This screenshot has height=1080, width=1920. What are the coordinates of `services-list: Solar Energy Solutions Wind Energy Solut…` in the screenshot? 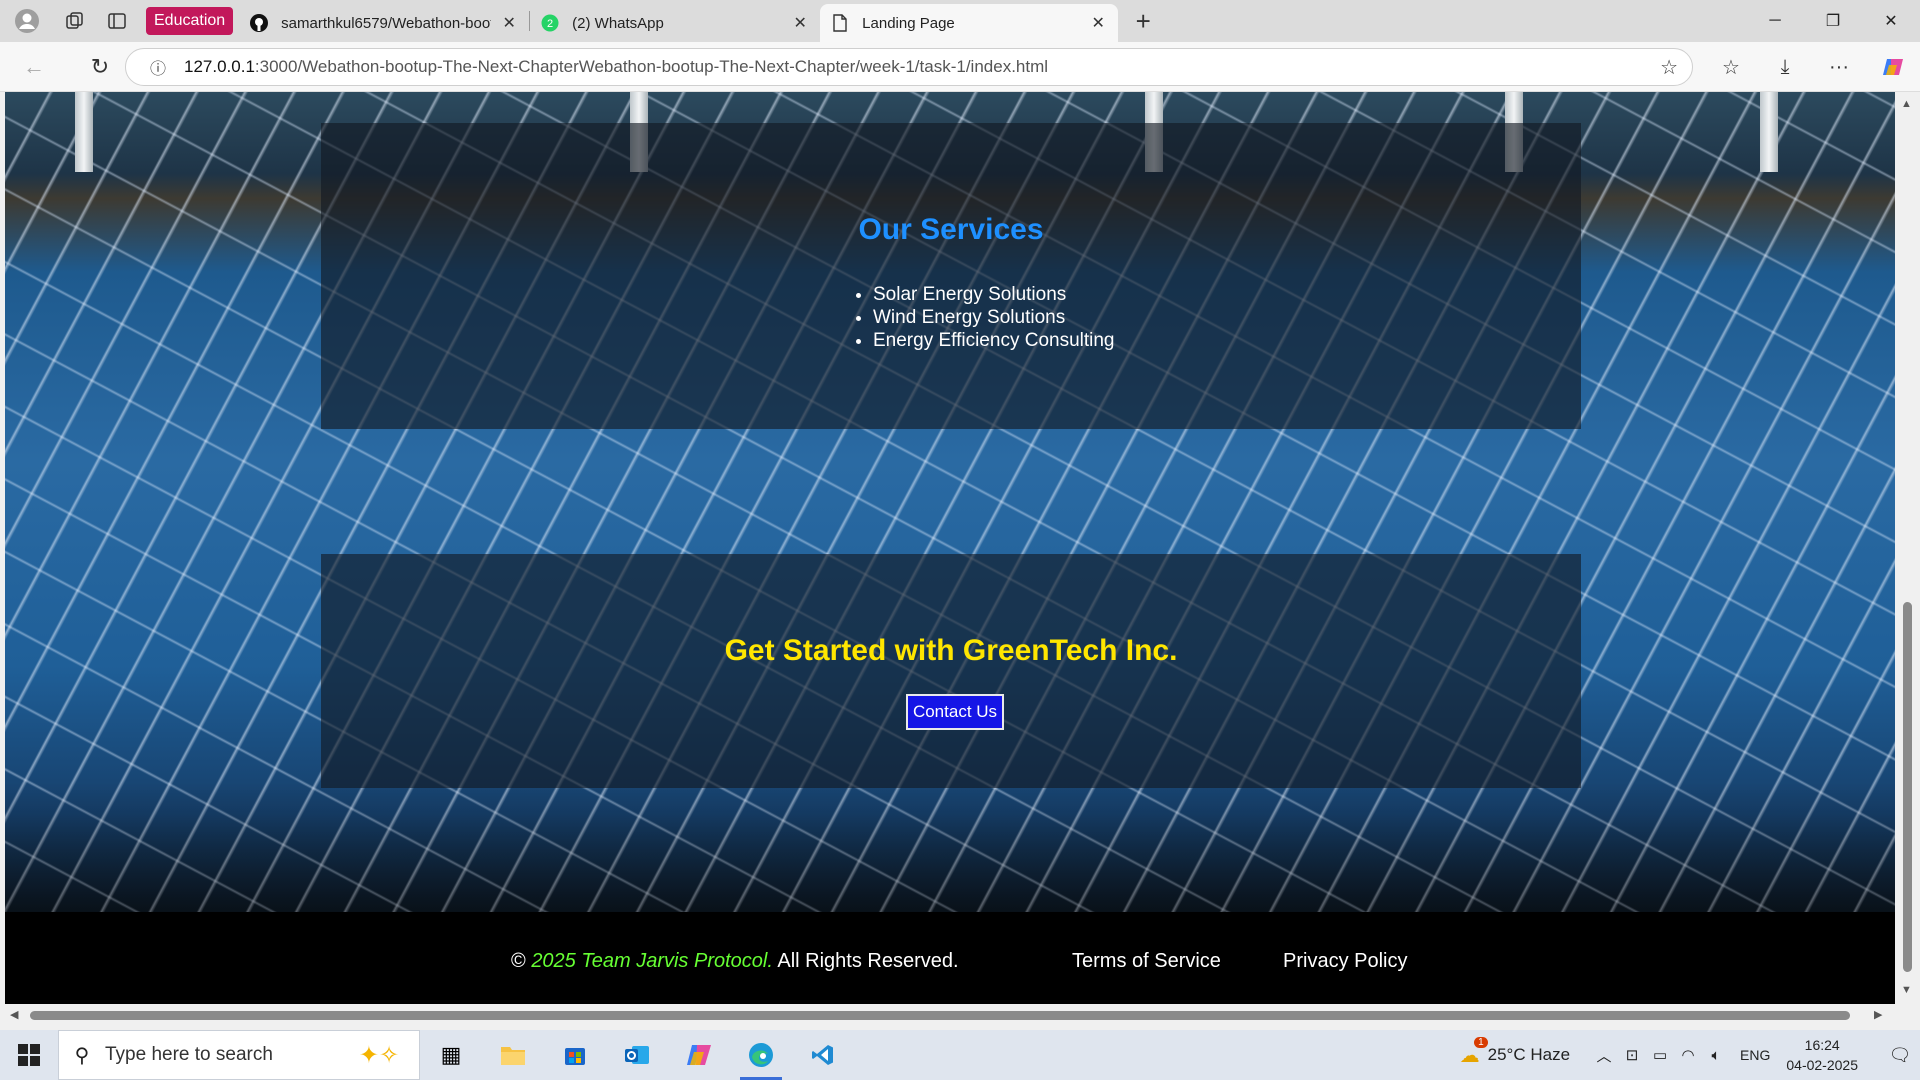 It's located at (983, 317).